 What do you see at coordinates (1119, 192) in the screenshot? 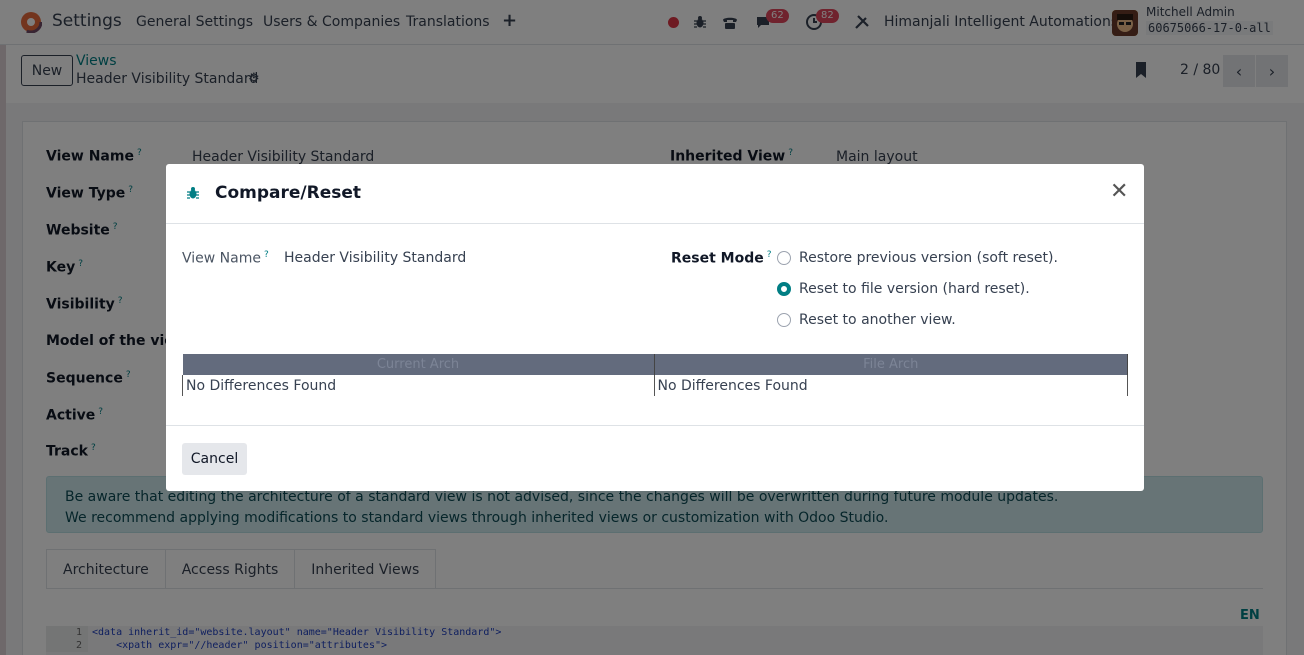
I see `close-icon: ✕` at bounding box center [1119, 192].